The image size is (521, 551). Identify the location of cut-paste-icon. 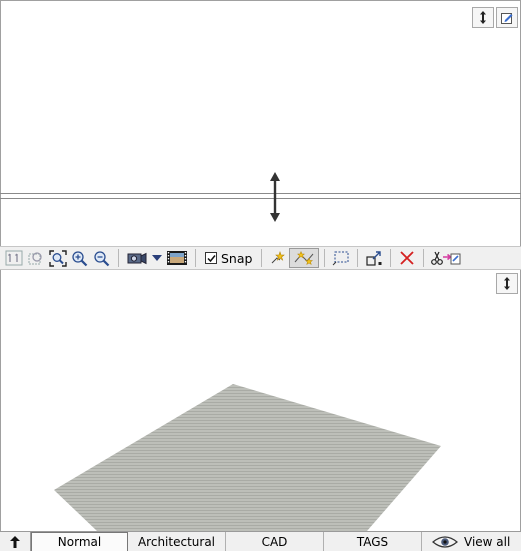
(446, 258).